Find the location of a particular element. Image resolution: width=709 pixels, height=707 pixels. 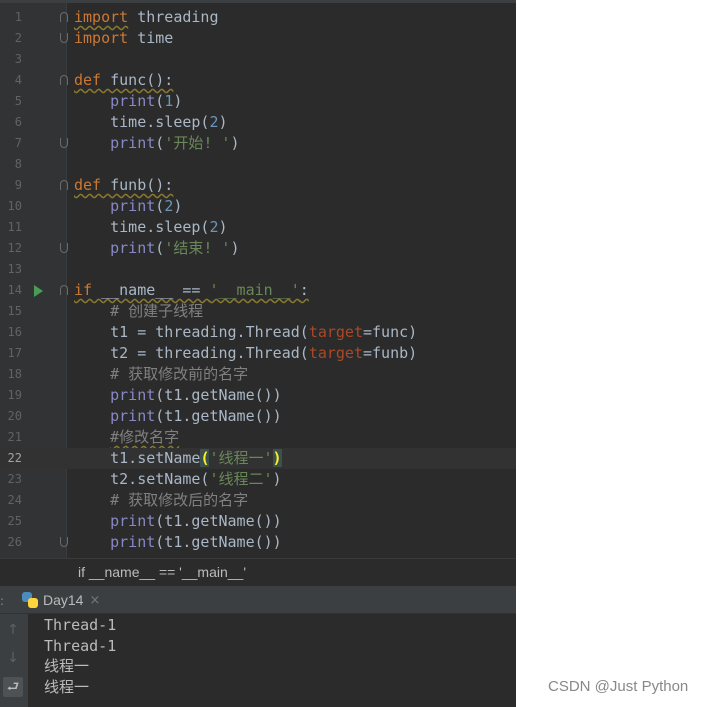

code-line: 23 t2.setName('线程二') is located at coordinates (258, 479).